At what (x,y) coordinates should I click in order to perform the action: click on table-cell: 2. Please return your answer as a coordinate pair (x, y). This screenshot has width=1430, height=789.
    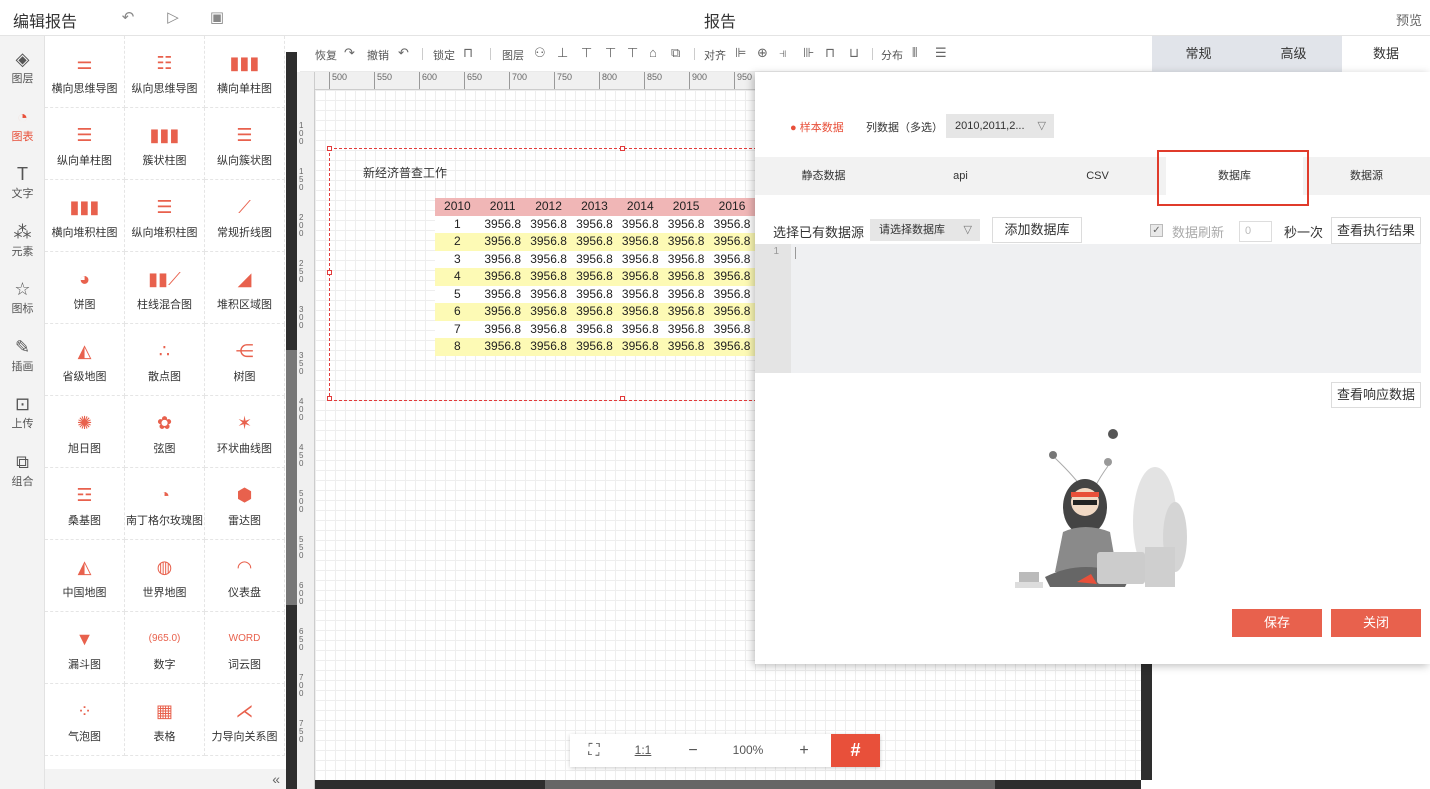
    Looking at the image, I should click on (457, 242).